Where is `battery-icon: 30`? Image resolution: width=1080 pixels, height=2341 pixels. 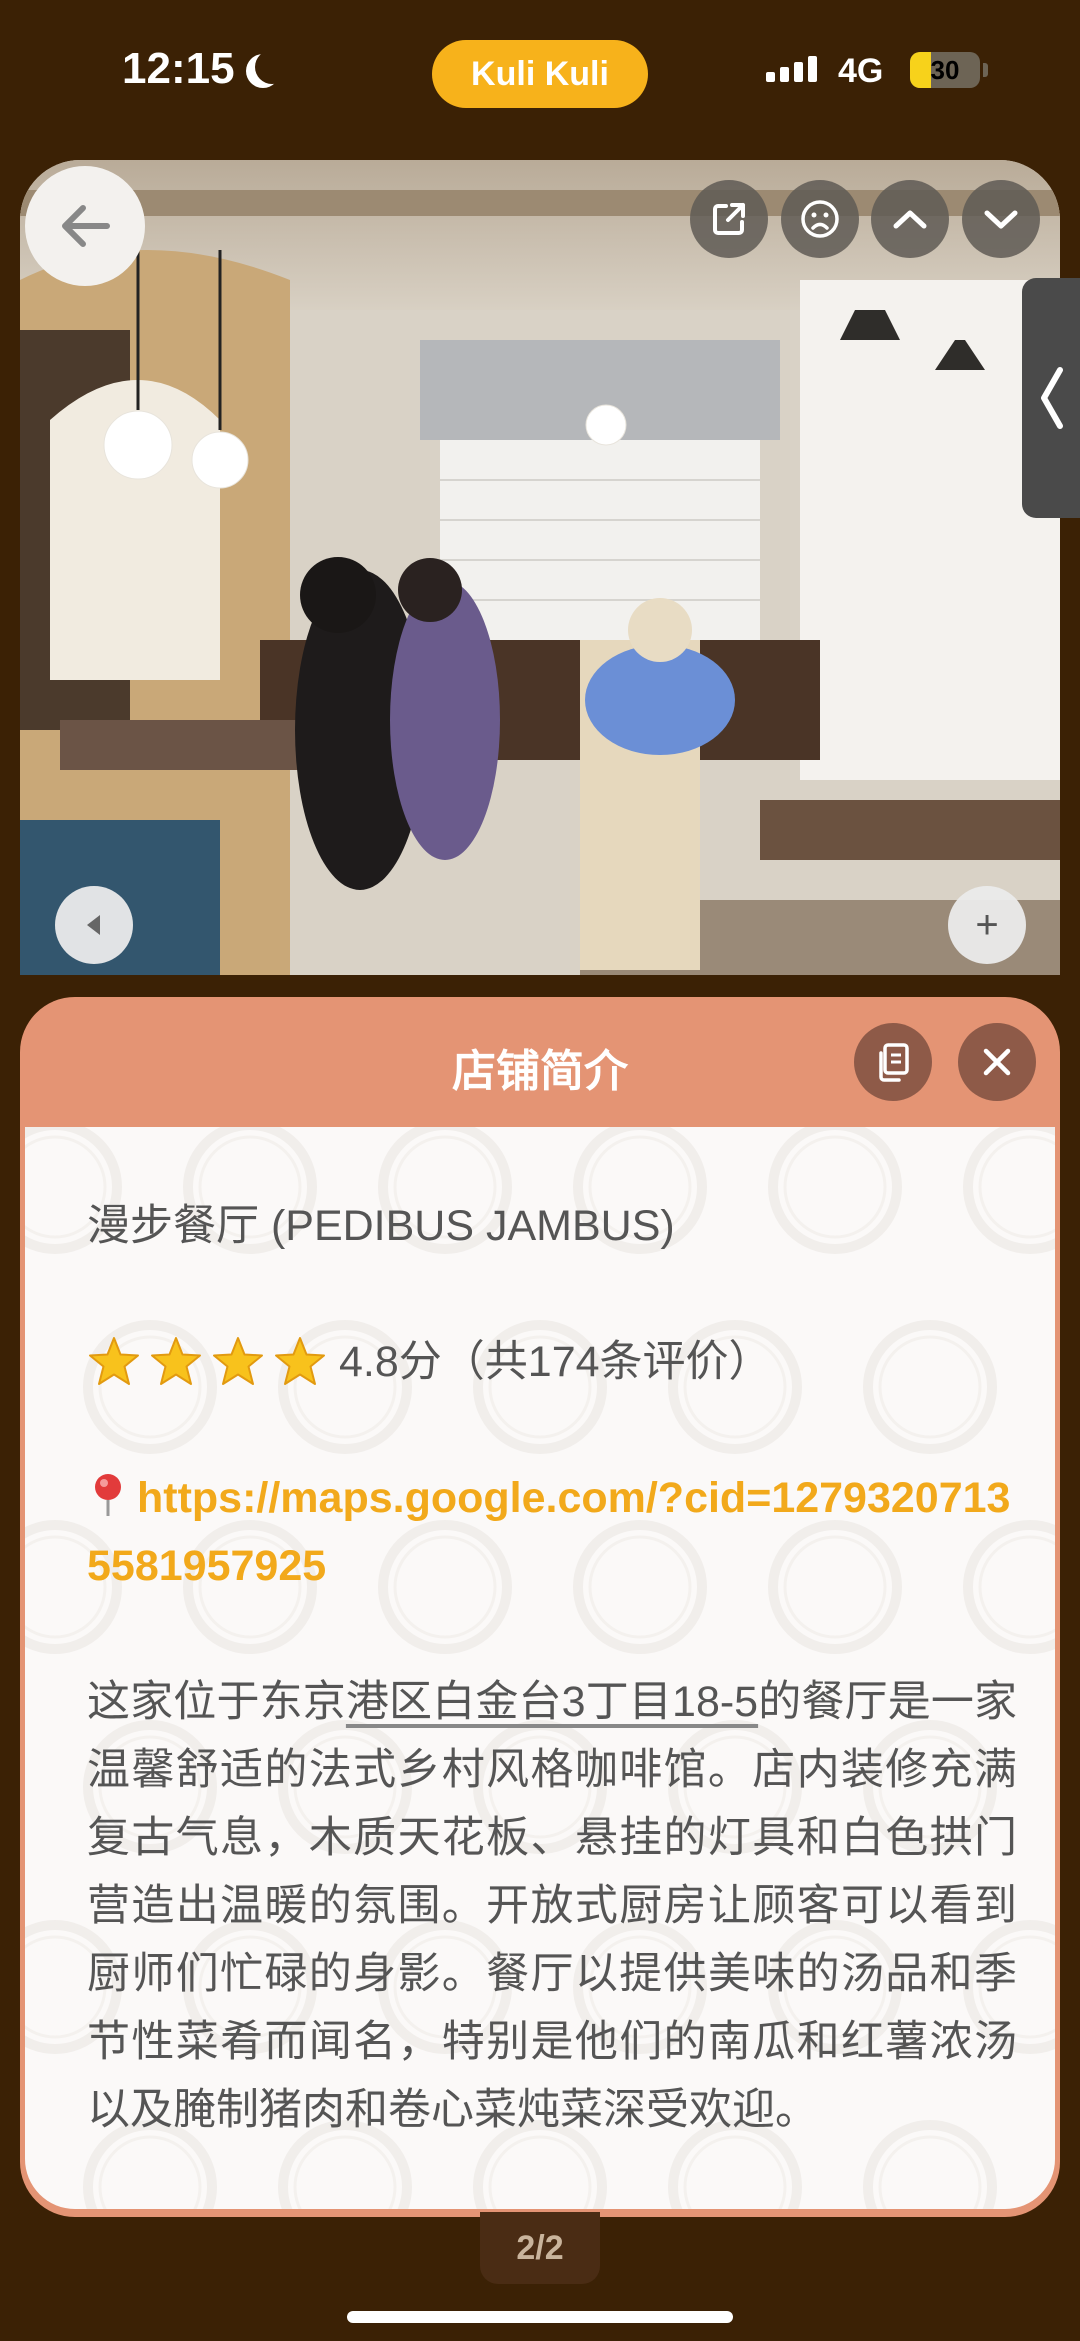 battery-icon: 30 is located at coordinates (945, 70).